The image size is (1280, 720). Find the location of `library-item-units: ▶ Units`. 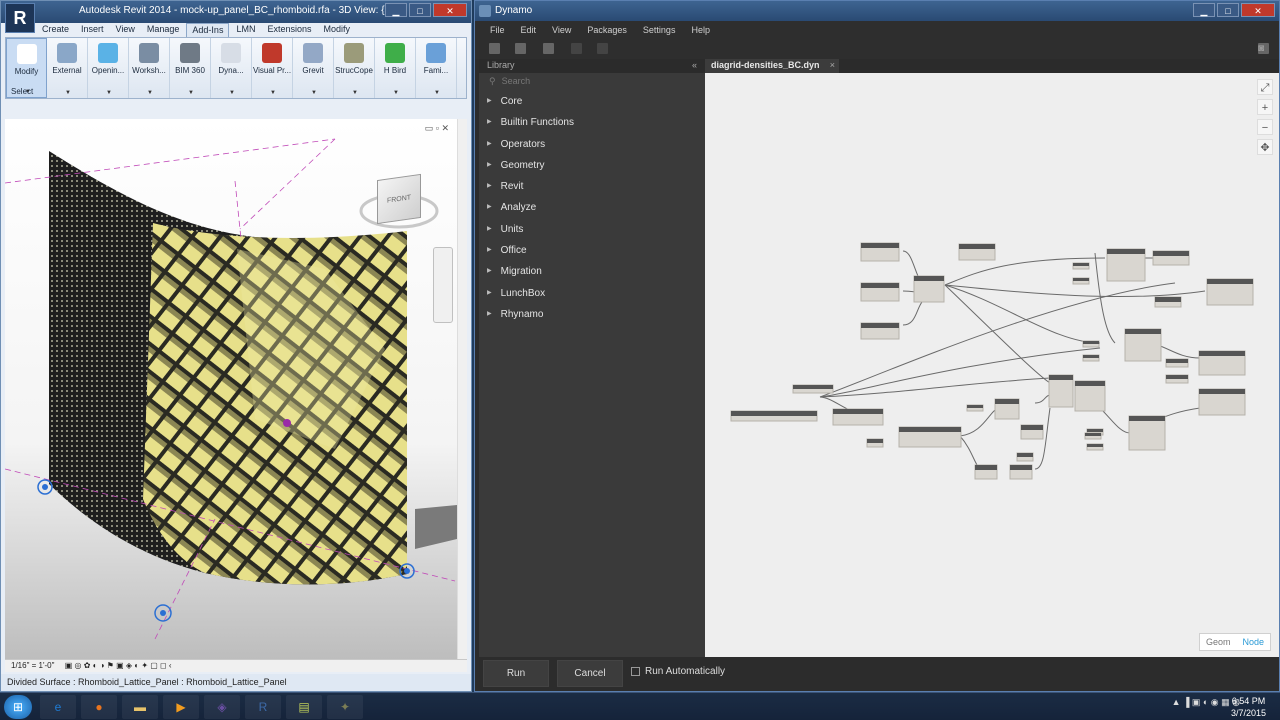

library-item-units: ▶ Units is located at coordinates (592, 229).